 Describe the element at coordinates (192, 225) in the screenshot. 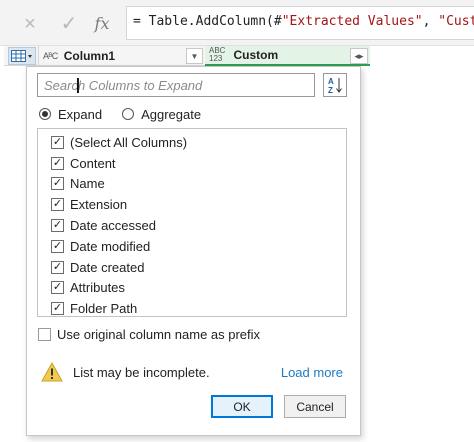

I see `list-item-date-accessed: ✓ Date accessed` at that location.